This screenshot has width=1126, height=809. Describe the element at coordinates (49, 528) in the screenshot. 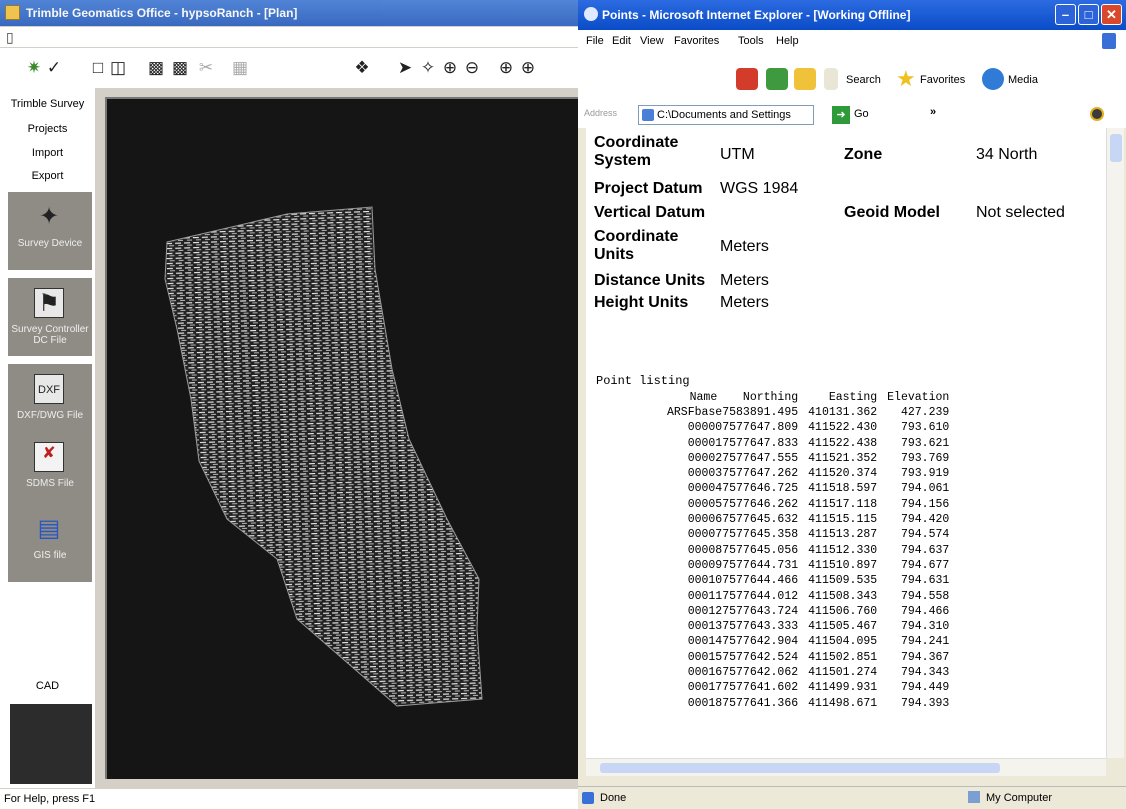

I see `gis-icon: ▤` at that location.